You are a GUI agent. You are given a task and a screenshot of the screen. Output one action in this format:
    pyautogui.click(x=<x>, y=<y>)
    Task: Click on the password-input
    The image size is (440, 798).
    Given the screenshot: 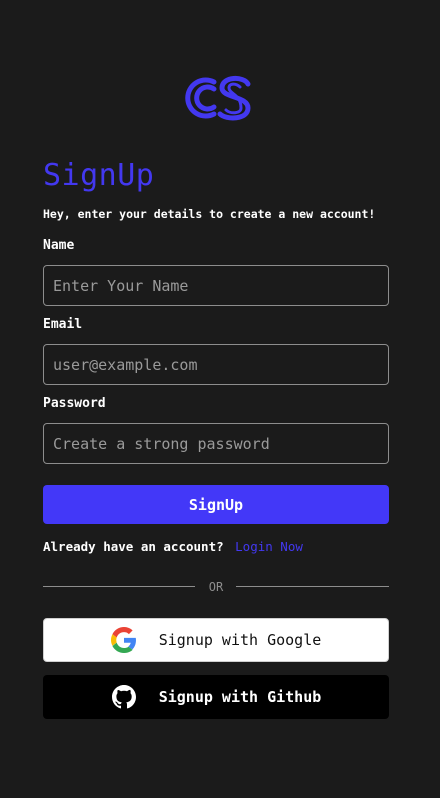 What is the action you would take?
    pyautogui.click(x=216, y=443)
    